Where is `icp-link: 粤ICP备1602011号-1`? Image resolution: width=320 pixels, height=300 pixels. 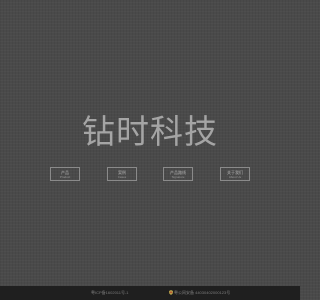 icp-link: 粤ICP备1602011号-1 is located at coordinates (110, 293).